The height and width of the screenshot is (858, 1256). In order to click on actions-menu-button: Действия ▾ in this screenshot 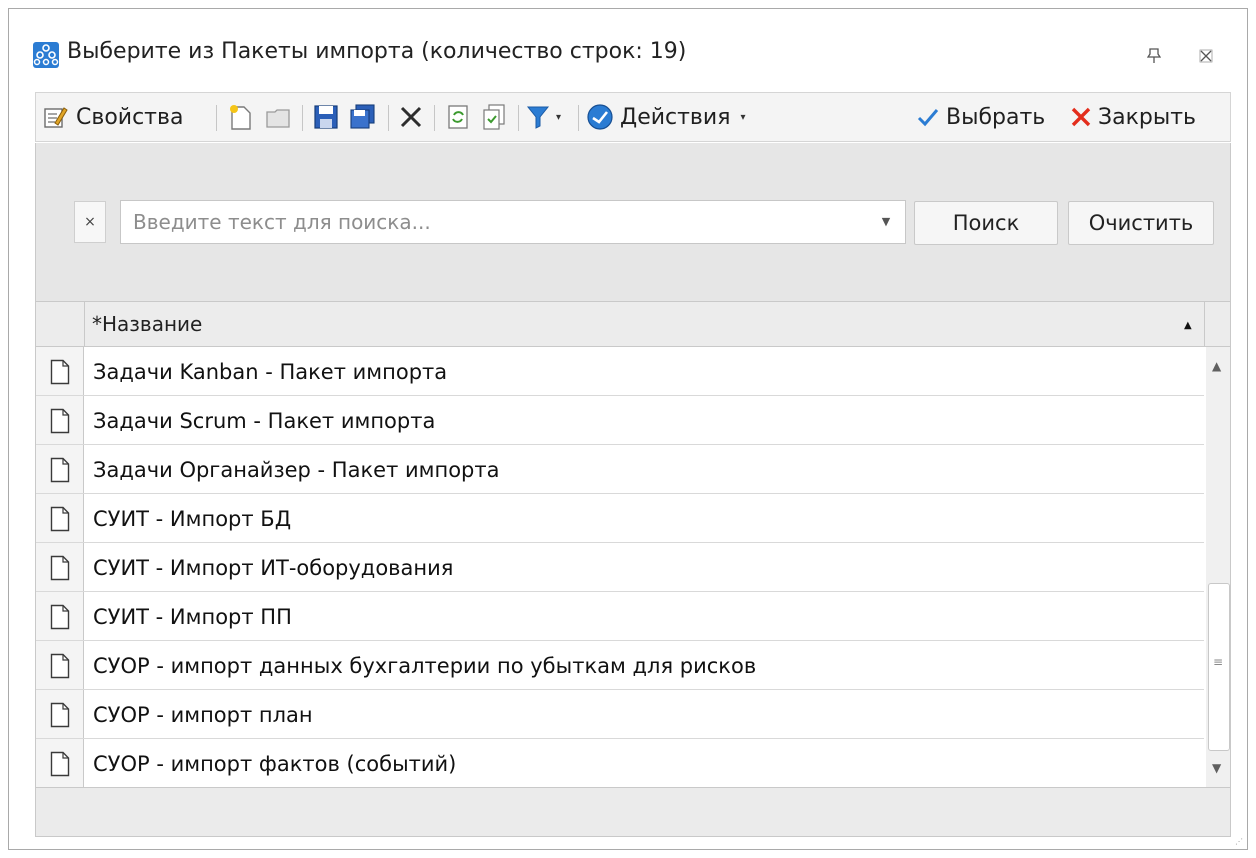, I will do `click(665, 117)`.